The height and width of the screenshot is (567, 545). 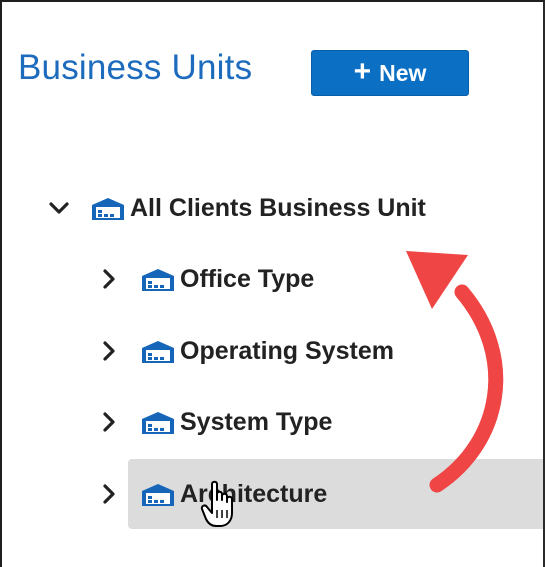 I want to click on hand-pointer-icon, so click(x=216, y=503).